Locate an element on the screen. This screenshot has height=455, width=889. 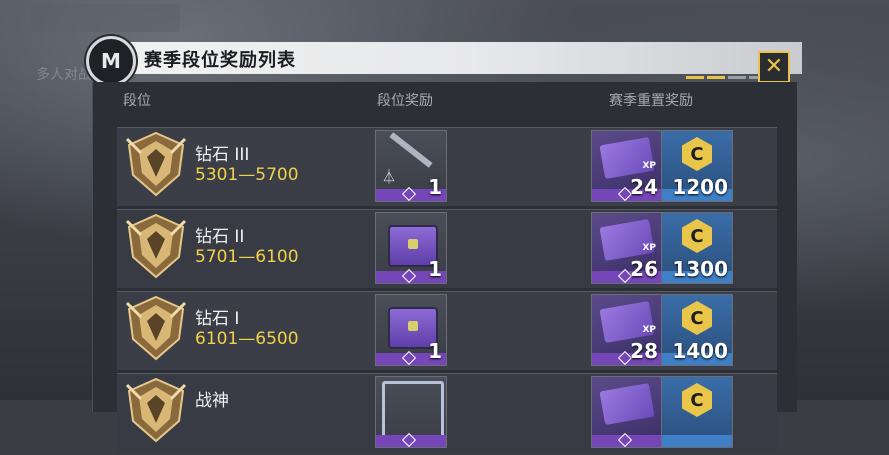
cp-quantity: 1200 is located at coordinates (700, 187).